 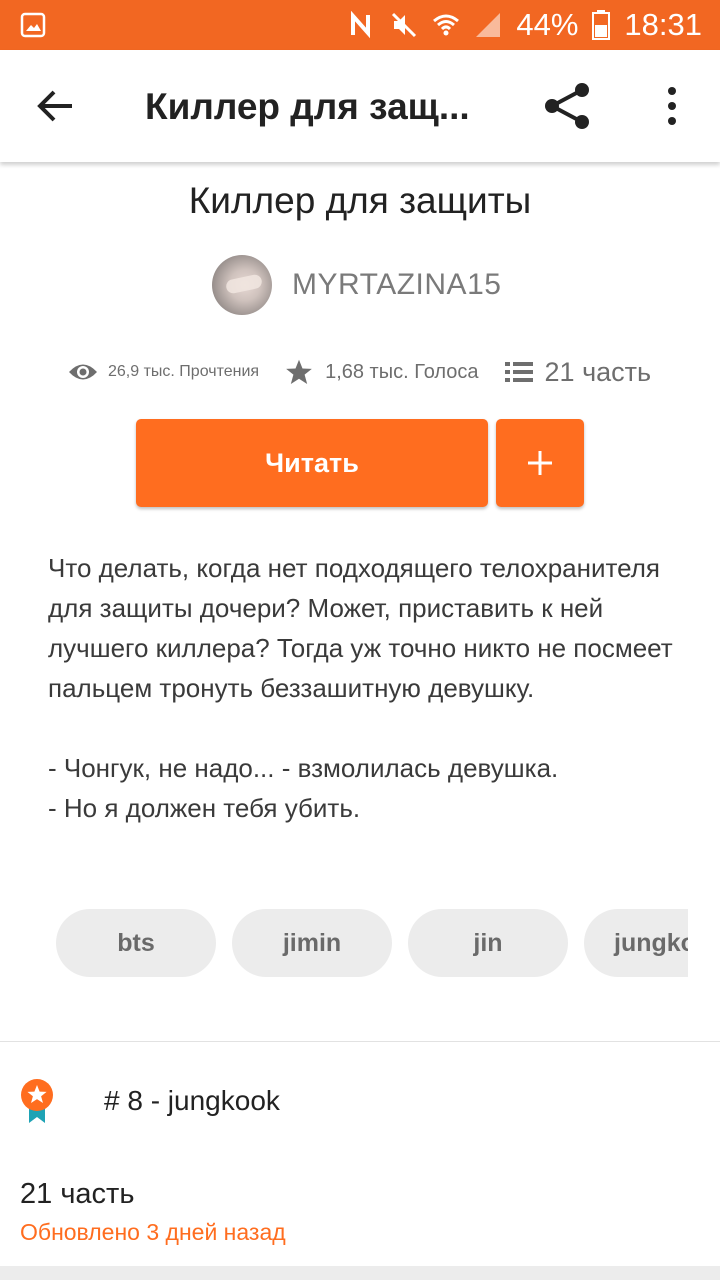 I want to click on share-icon, so click(x=568, y=106).